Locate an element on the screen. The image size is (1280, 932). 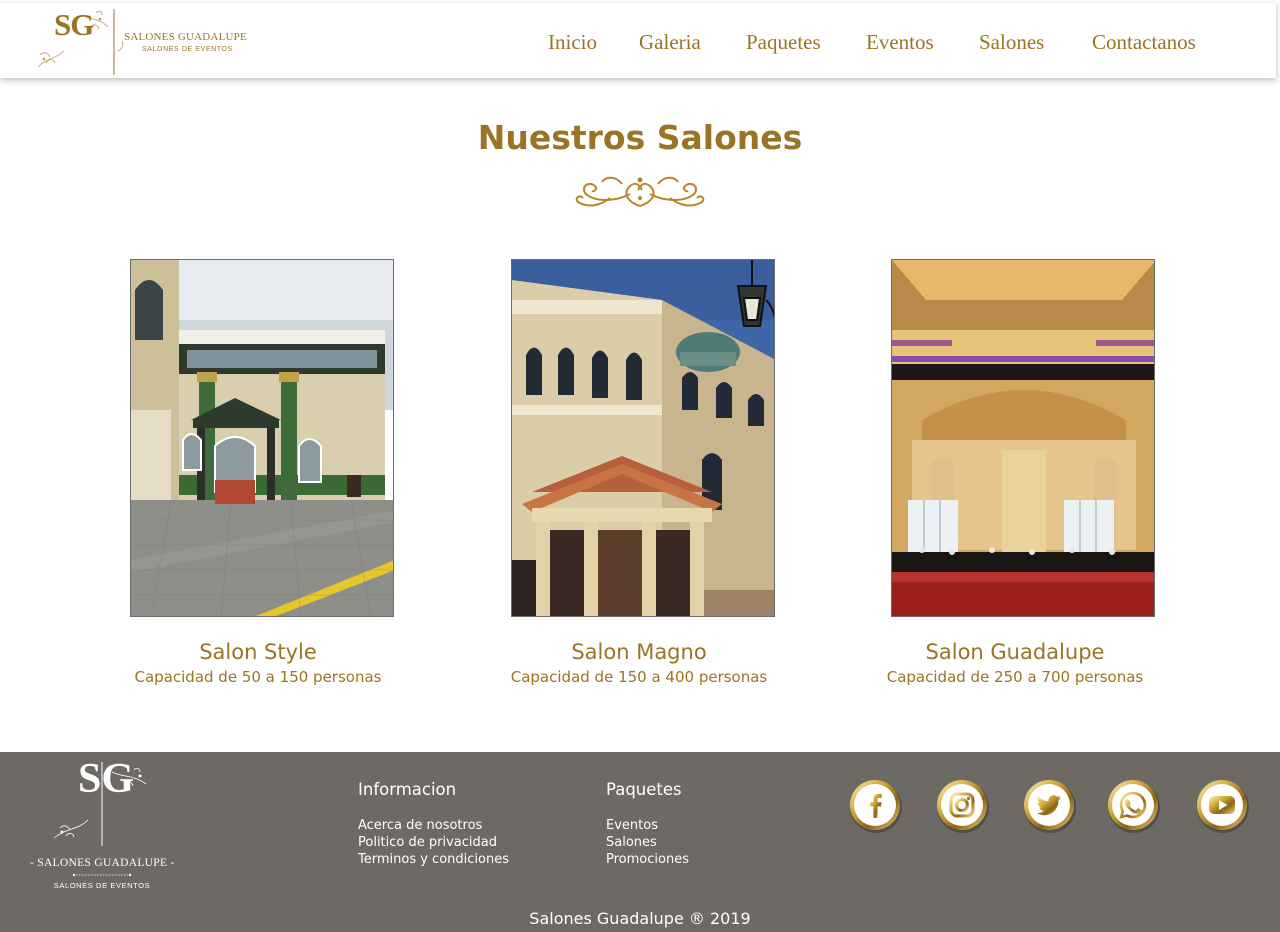
salon-style-photo is located at coordinates (262, 438).